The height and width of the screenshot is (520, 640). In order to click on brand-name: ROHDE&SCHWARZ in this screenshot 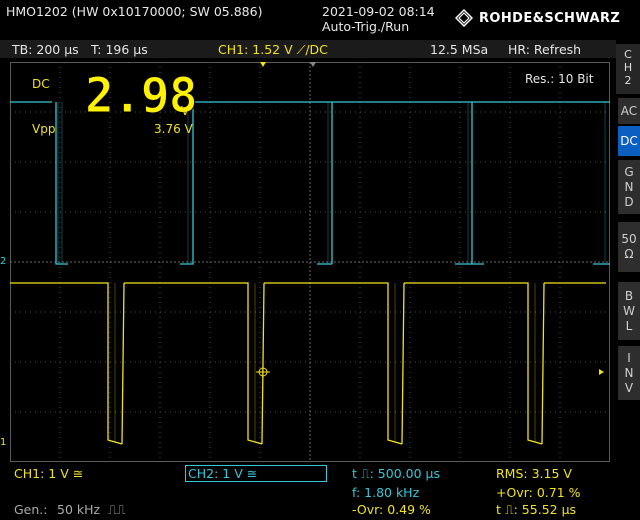, I will do `click(550, 18)`.